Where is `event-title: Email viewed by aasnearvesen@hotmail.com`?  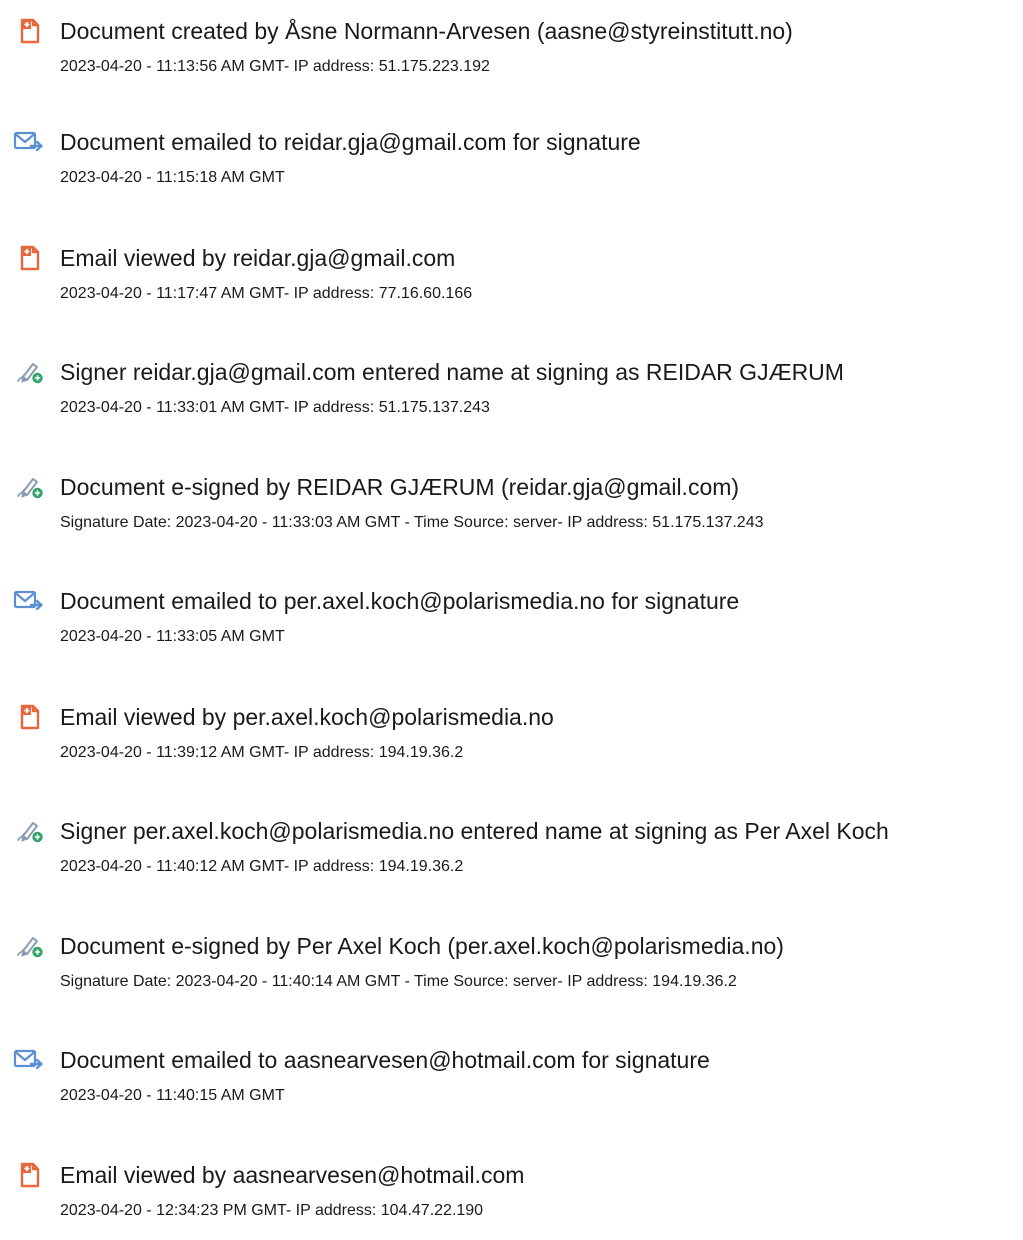 event-title: Email viewed by aasnearvesen@hotmail.com is located at coordinates (292, 1175).